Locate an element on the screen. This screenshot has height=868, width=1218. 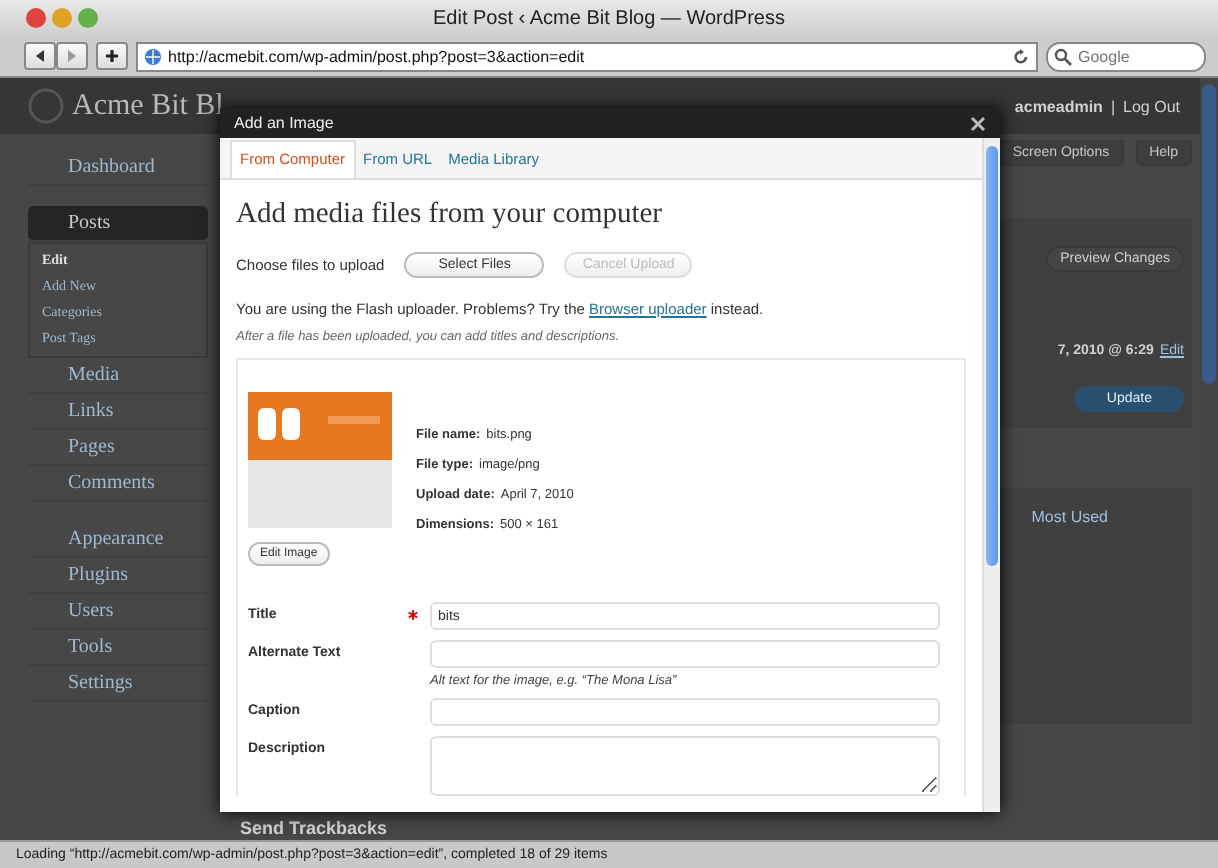
text-area is located at coordinates (685, 766).